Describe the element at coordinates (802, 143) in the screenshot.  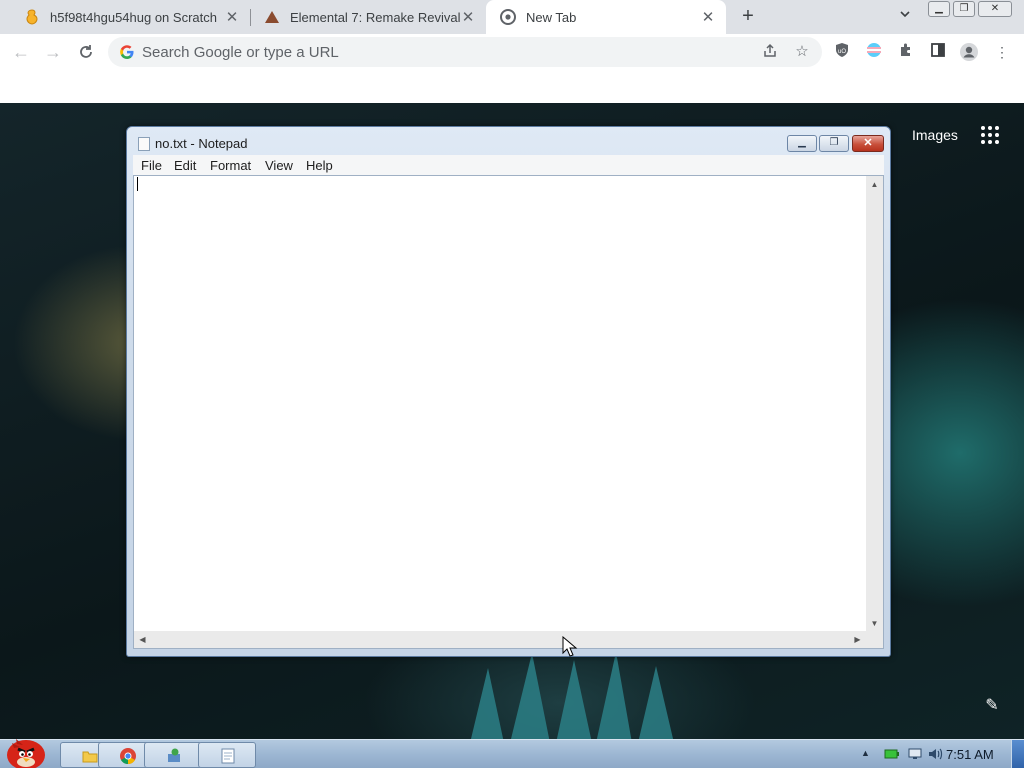
I see `notepad-minimize-button: ▁` at that location.